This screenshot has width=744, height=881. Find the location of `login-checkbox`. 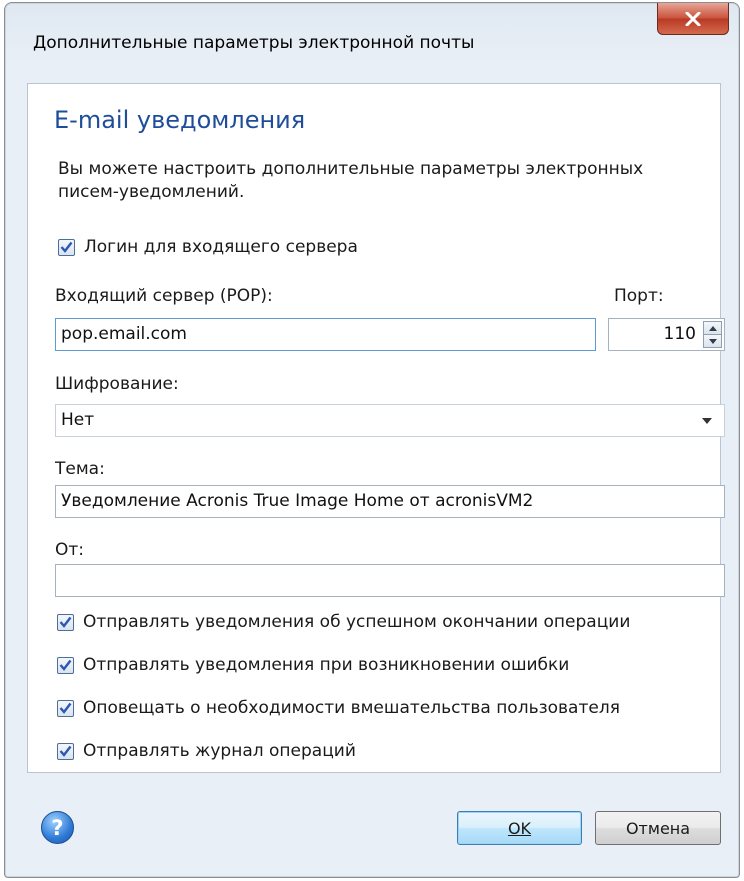

login-checkbox is located at coordinates (66, 247).